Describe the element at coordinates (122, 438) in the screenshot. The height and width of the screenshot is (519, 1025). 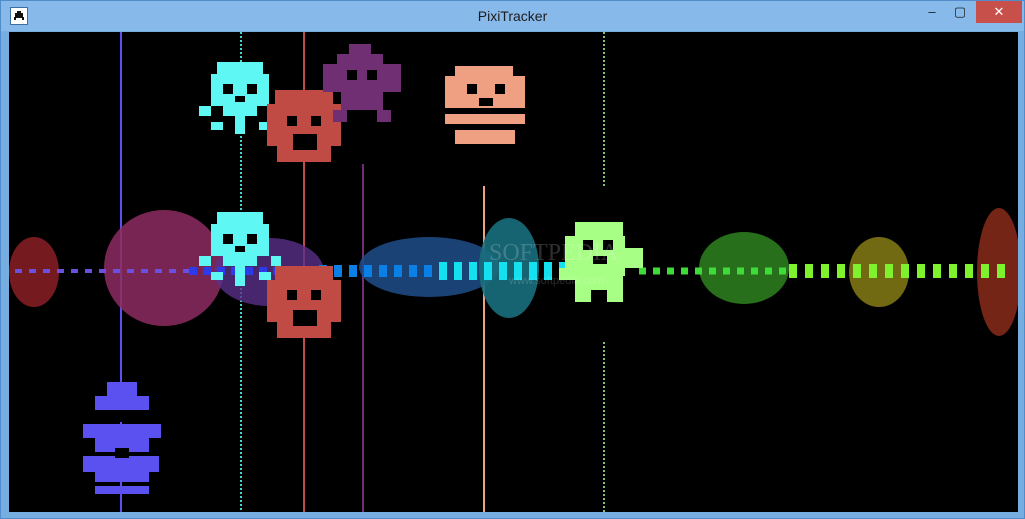
I see `robot-sprite-blue` at that location.